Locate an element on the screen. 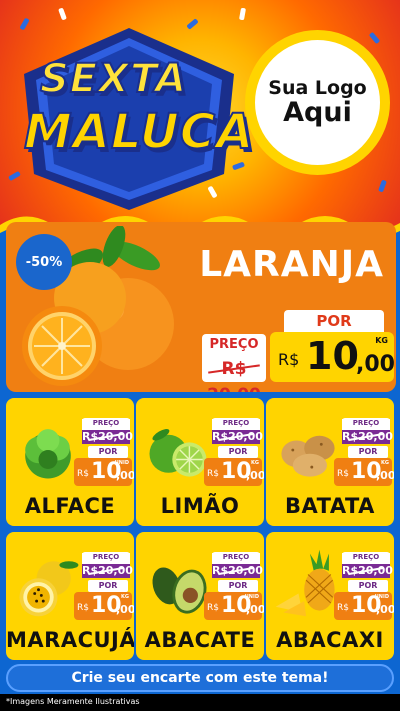 This screenshot has width=400, height=711. product-card: PREÇOR$20,00PORR$10,00KGBATATA is located at coordinates (330, 462).